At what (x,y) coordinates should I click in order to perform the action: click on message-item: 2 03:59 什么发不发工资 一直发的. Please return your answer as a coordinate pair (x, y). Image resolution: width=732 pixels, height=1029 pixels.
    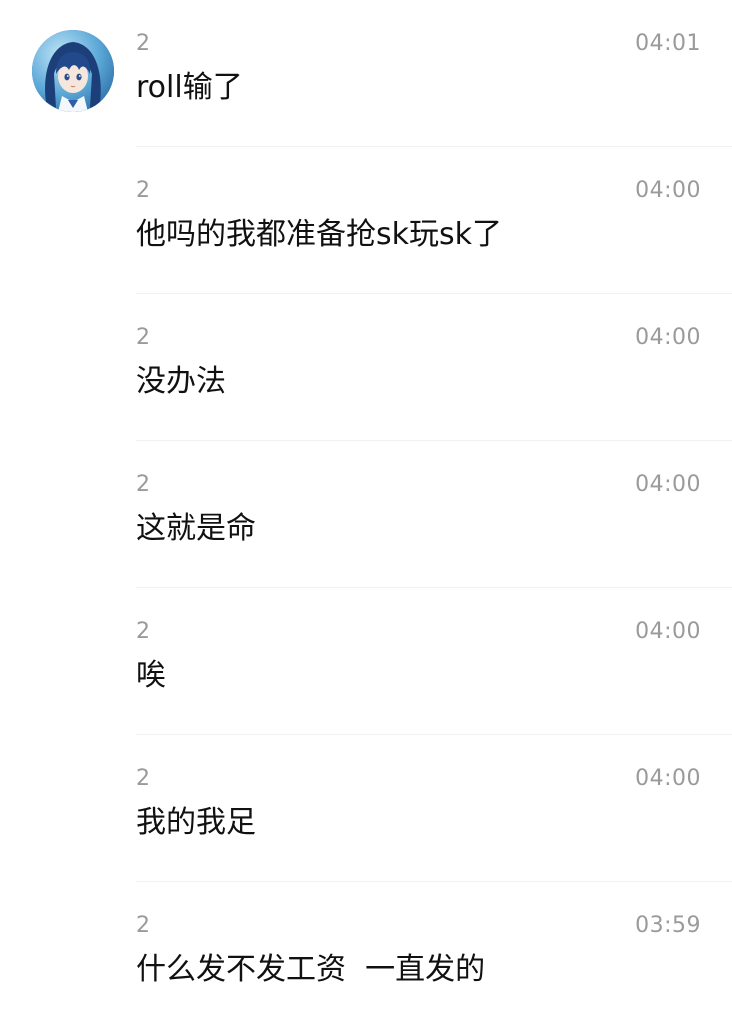
    Looking at the image, I should click on (366, 955).